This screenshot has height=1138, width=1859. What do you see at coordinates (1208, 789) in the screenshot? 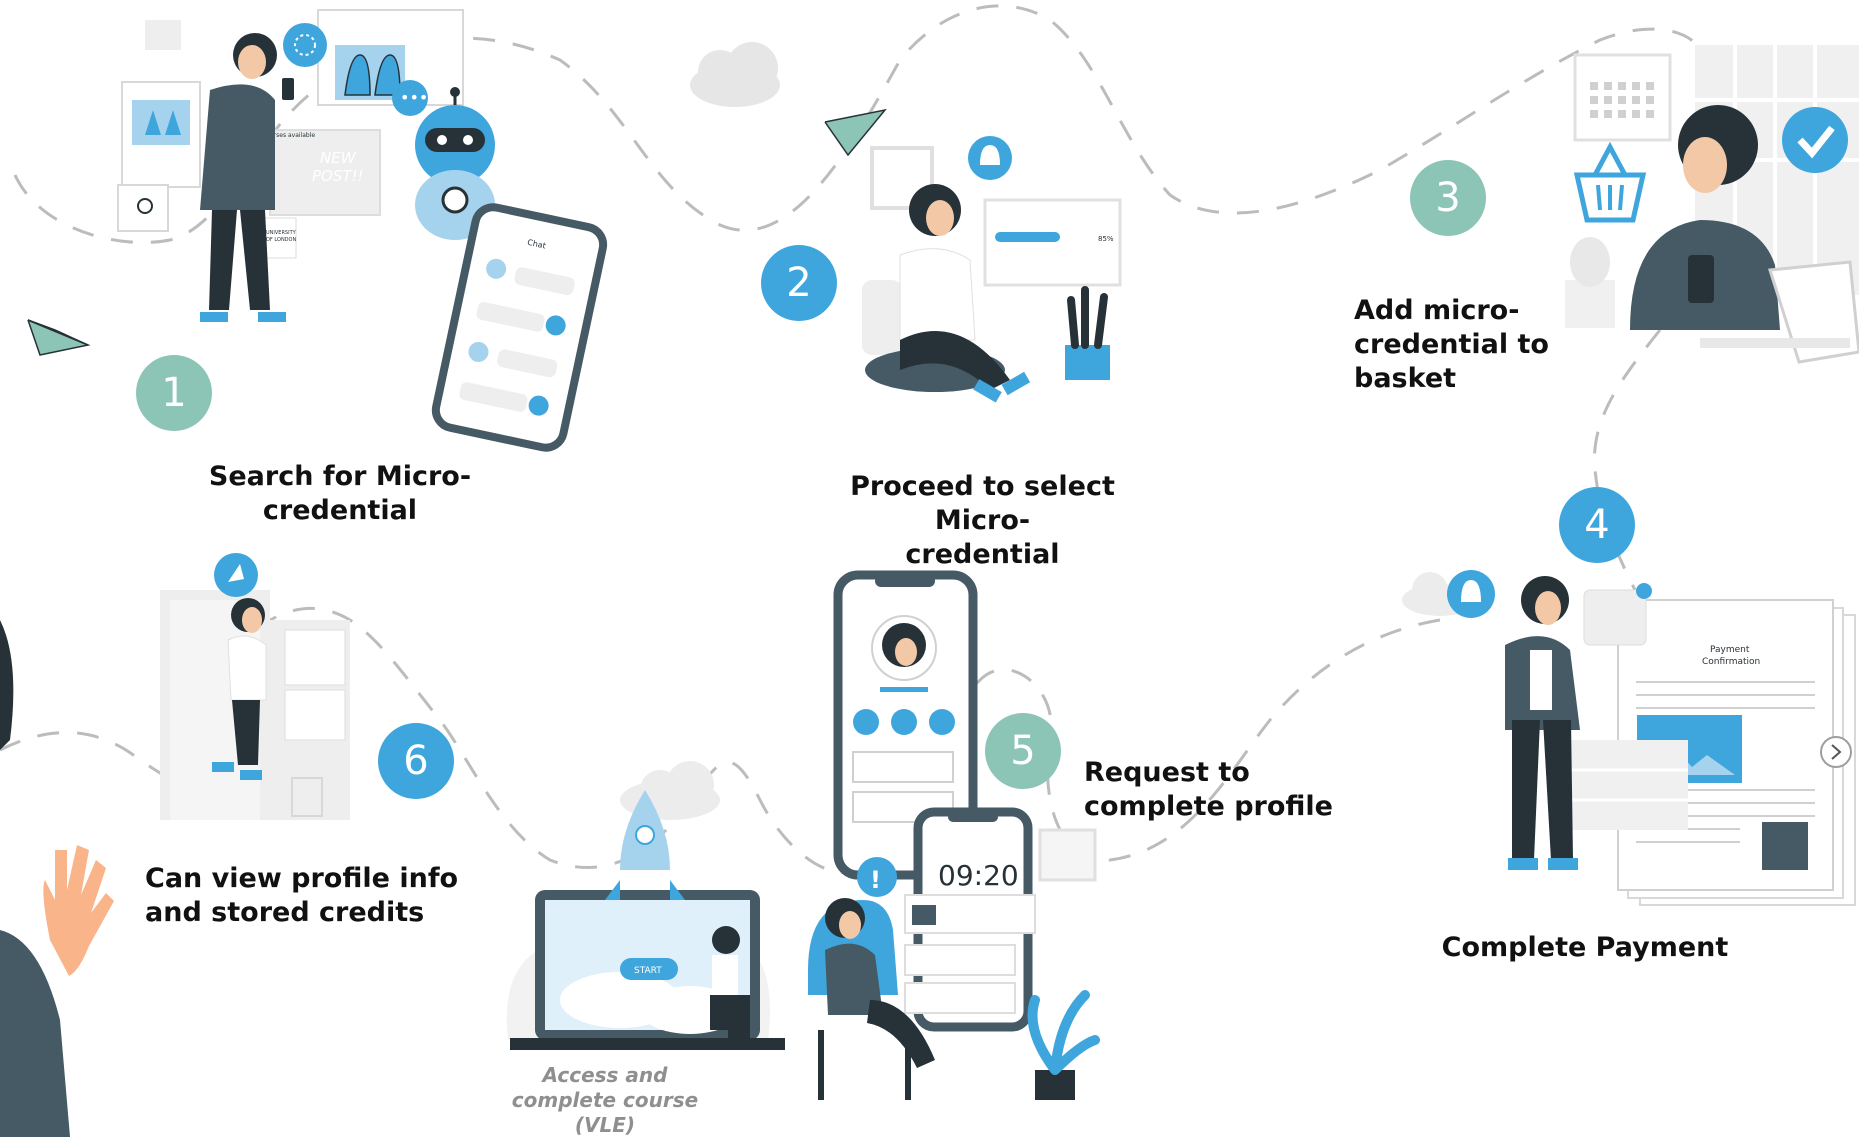
I see `step-5-label: Request to complete profile` at bounding box center [1208, 789].